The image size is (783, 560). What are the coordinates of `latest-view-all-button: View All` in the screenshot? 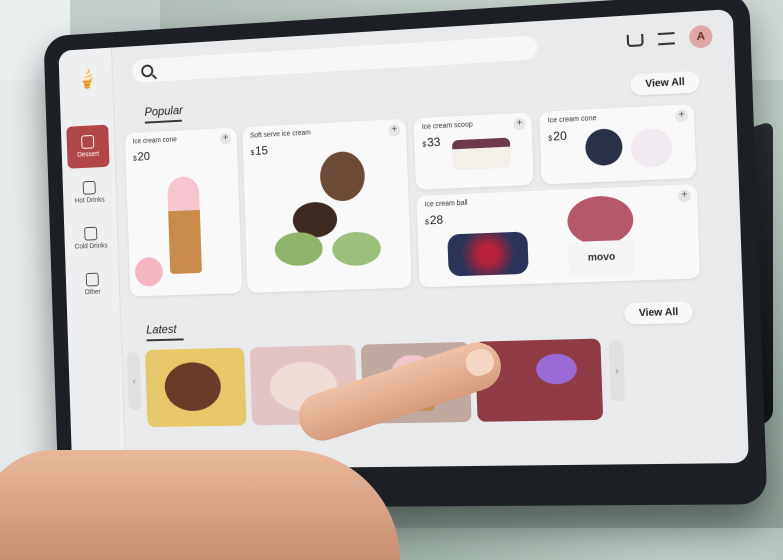 It's located at (659, 313).